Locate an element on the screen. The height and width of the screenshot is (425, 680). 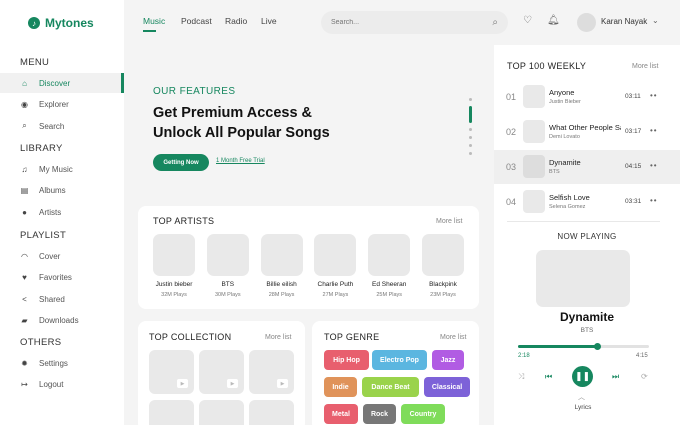
total-time: 4:15 is located at coordinates (642, 356).